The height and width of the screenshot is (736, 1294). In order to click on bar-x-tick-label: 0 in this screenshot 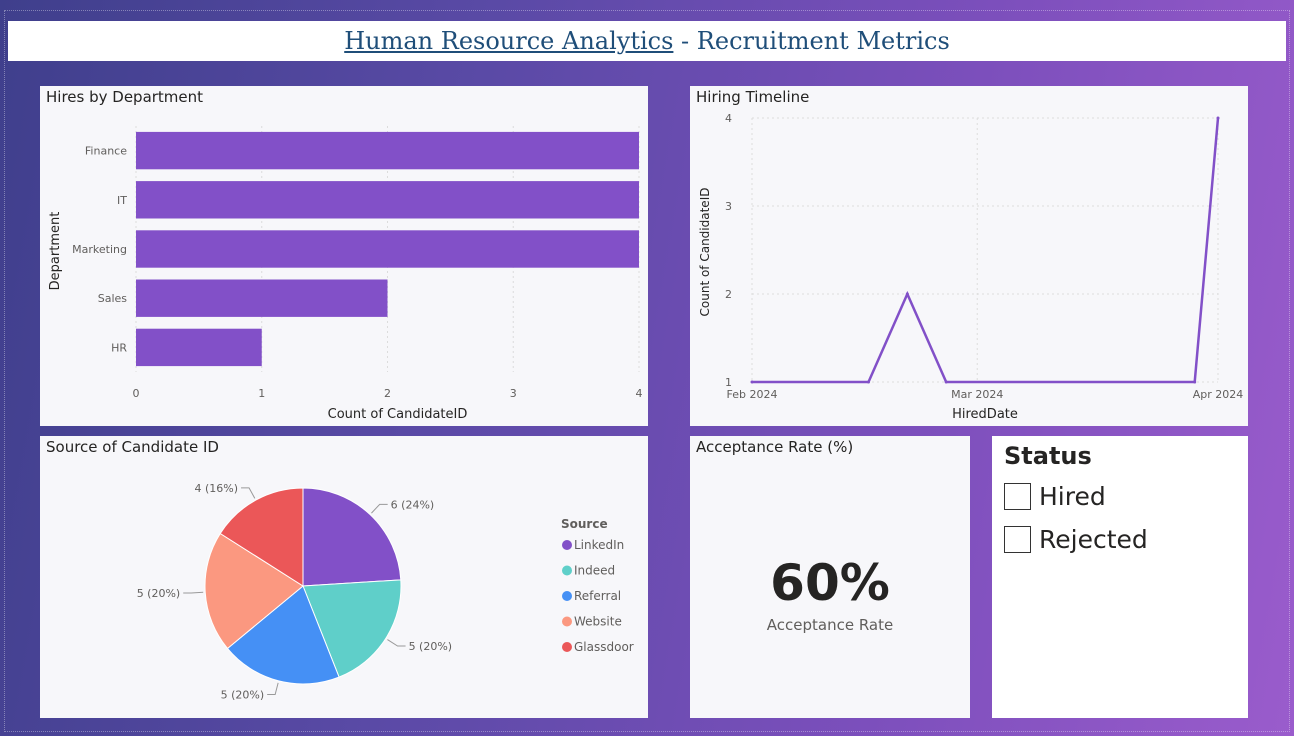, I will do `click(136, 393)`.